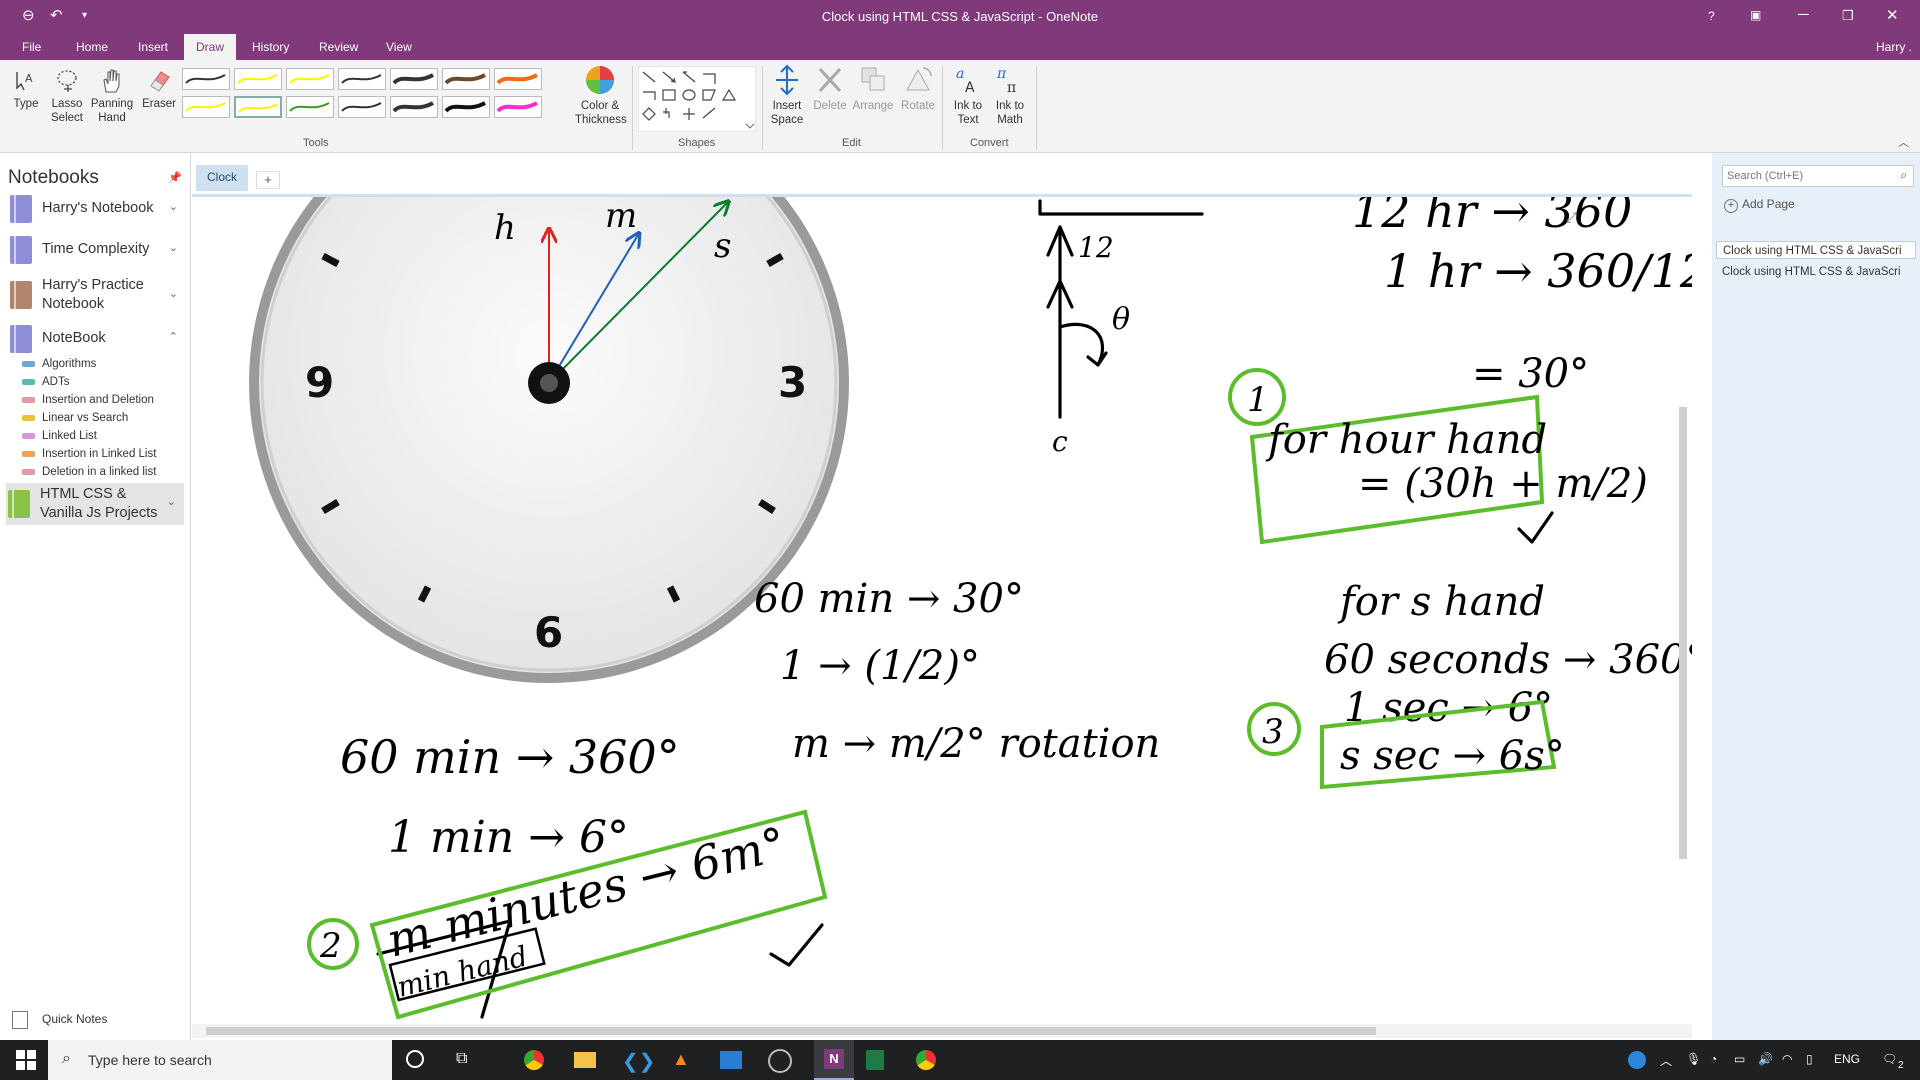  Describe the element at coordinates (97, 295) in the screenshot. I see `notebook-harrys-practice: Harry's Practice Notebook ⌄` at that location.